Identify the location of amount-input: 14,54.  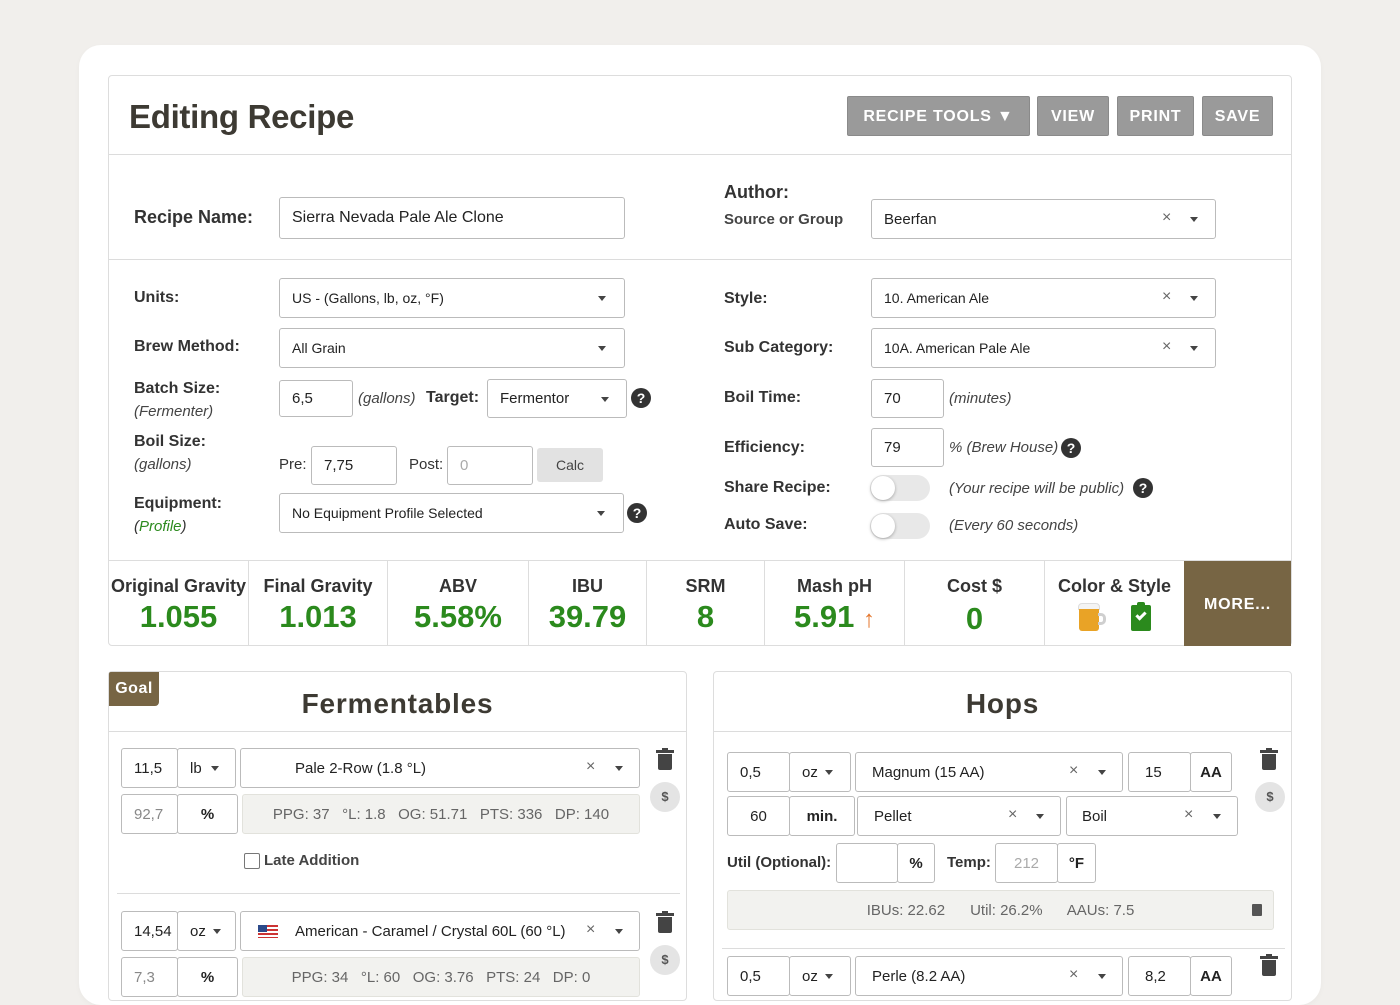
(149, 931).